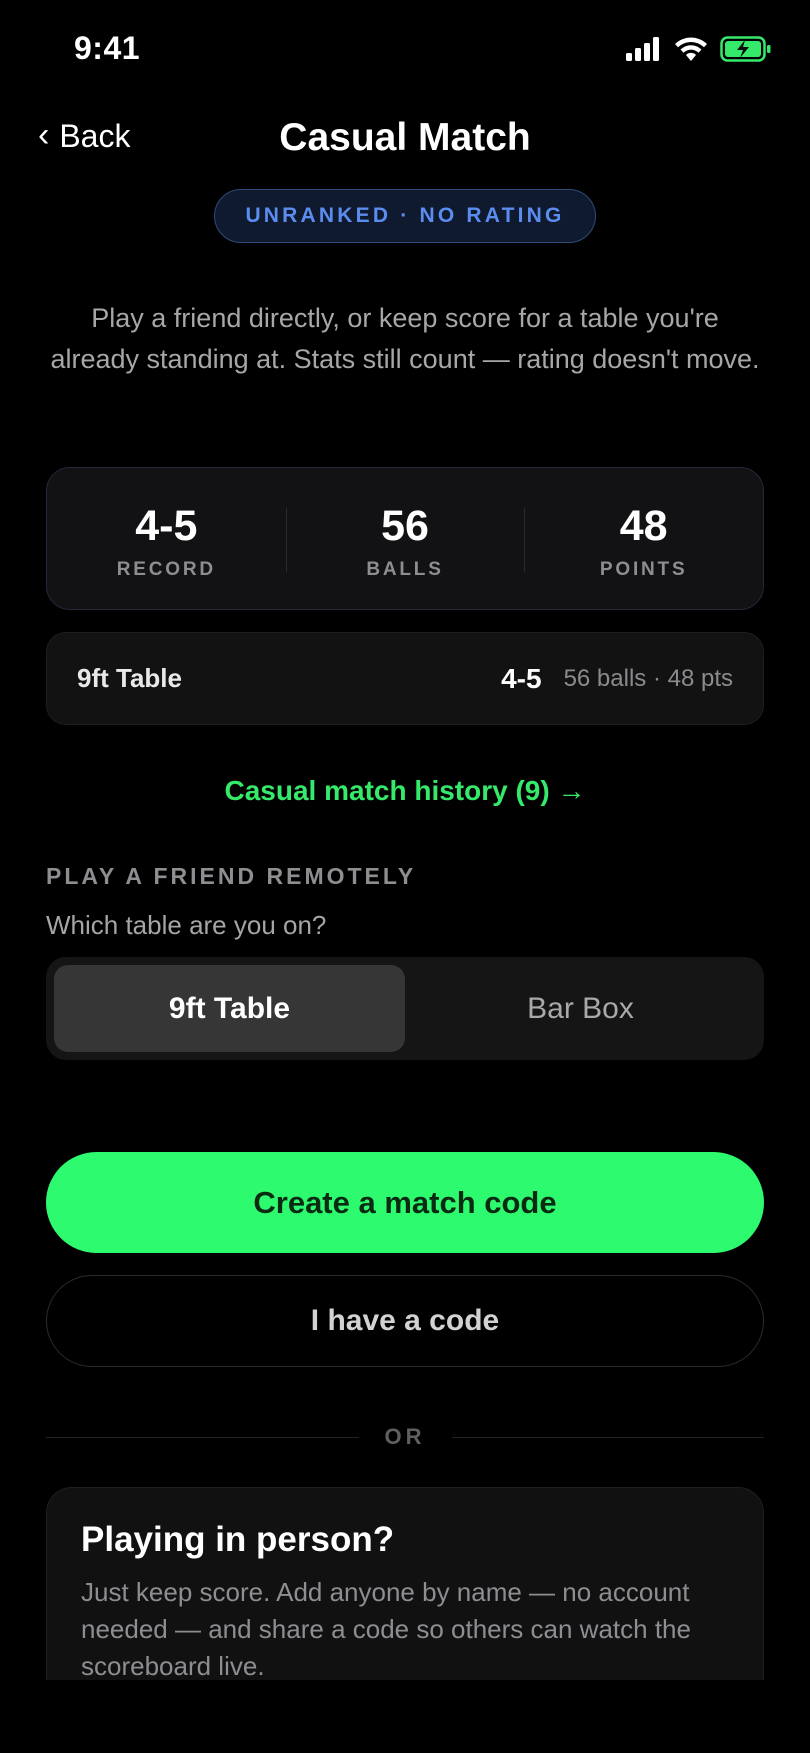 The height and width of the screenshot is (1753, 810). Describe the element at coordinates (580, 1008) in the screenshot. I see `option-bar-box: Bar Box` at that location.